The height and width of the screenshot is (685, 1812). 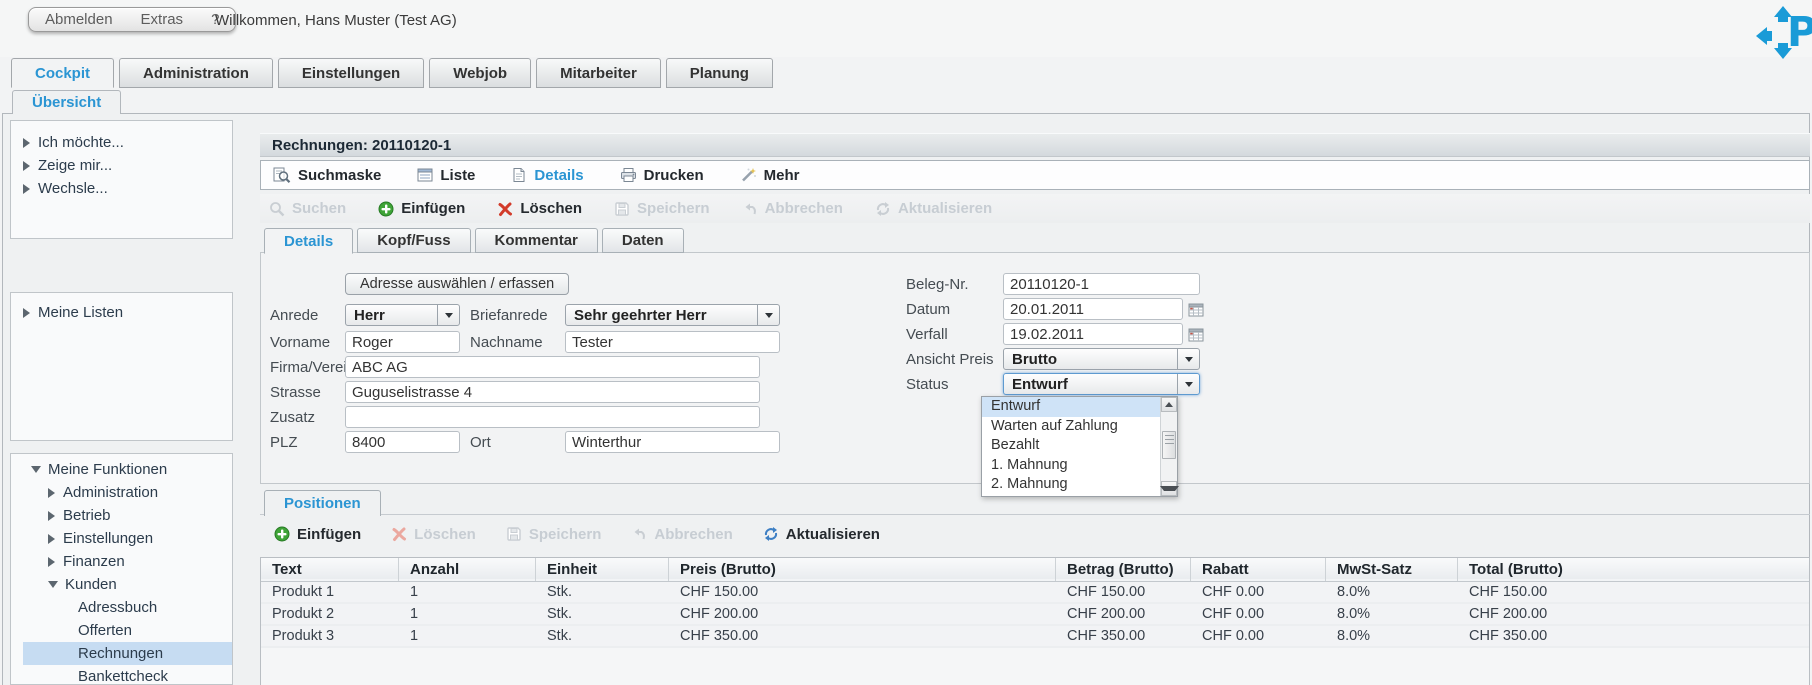 I want to click on positions-speichern-button: Speichern, so click(x=553, y=534).